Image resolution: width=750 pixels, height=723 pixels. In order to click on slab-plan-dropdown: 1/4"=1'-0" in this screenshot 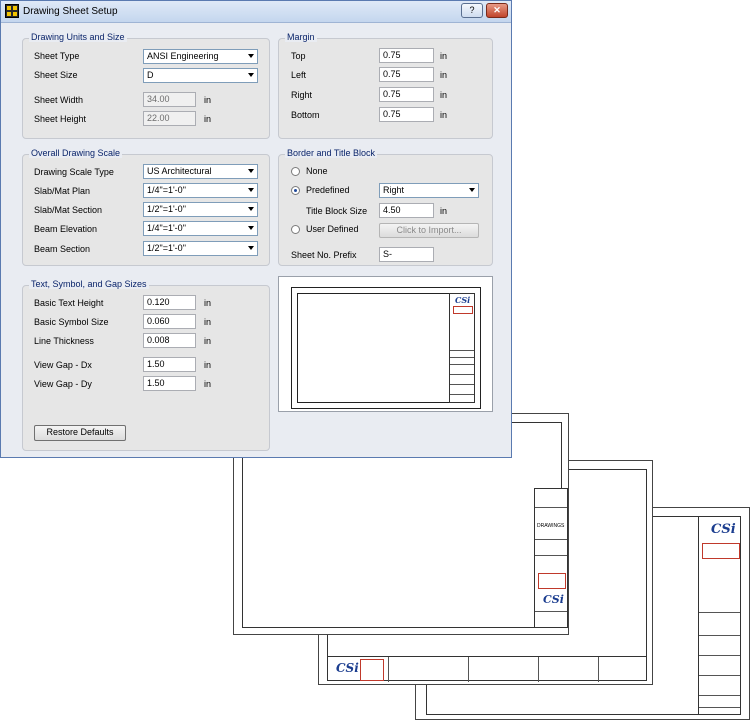, I will do `click(200, 190)`.